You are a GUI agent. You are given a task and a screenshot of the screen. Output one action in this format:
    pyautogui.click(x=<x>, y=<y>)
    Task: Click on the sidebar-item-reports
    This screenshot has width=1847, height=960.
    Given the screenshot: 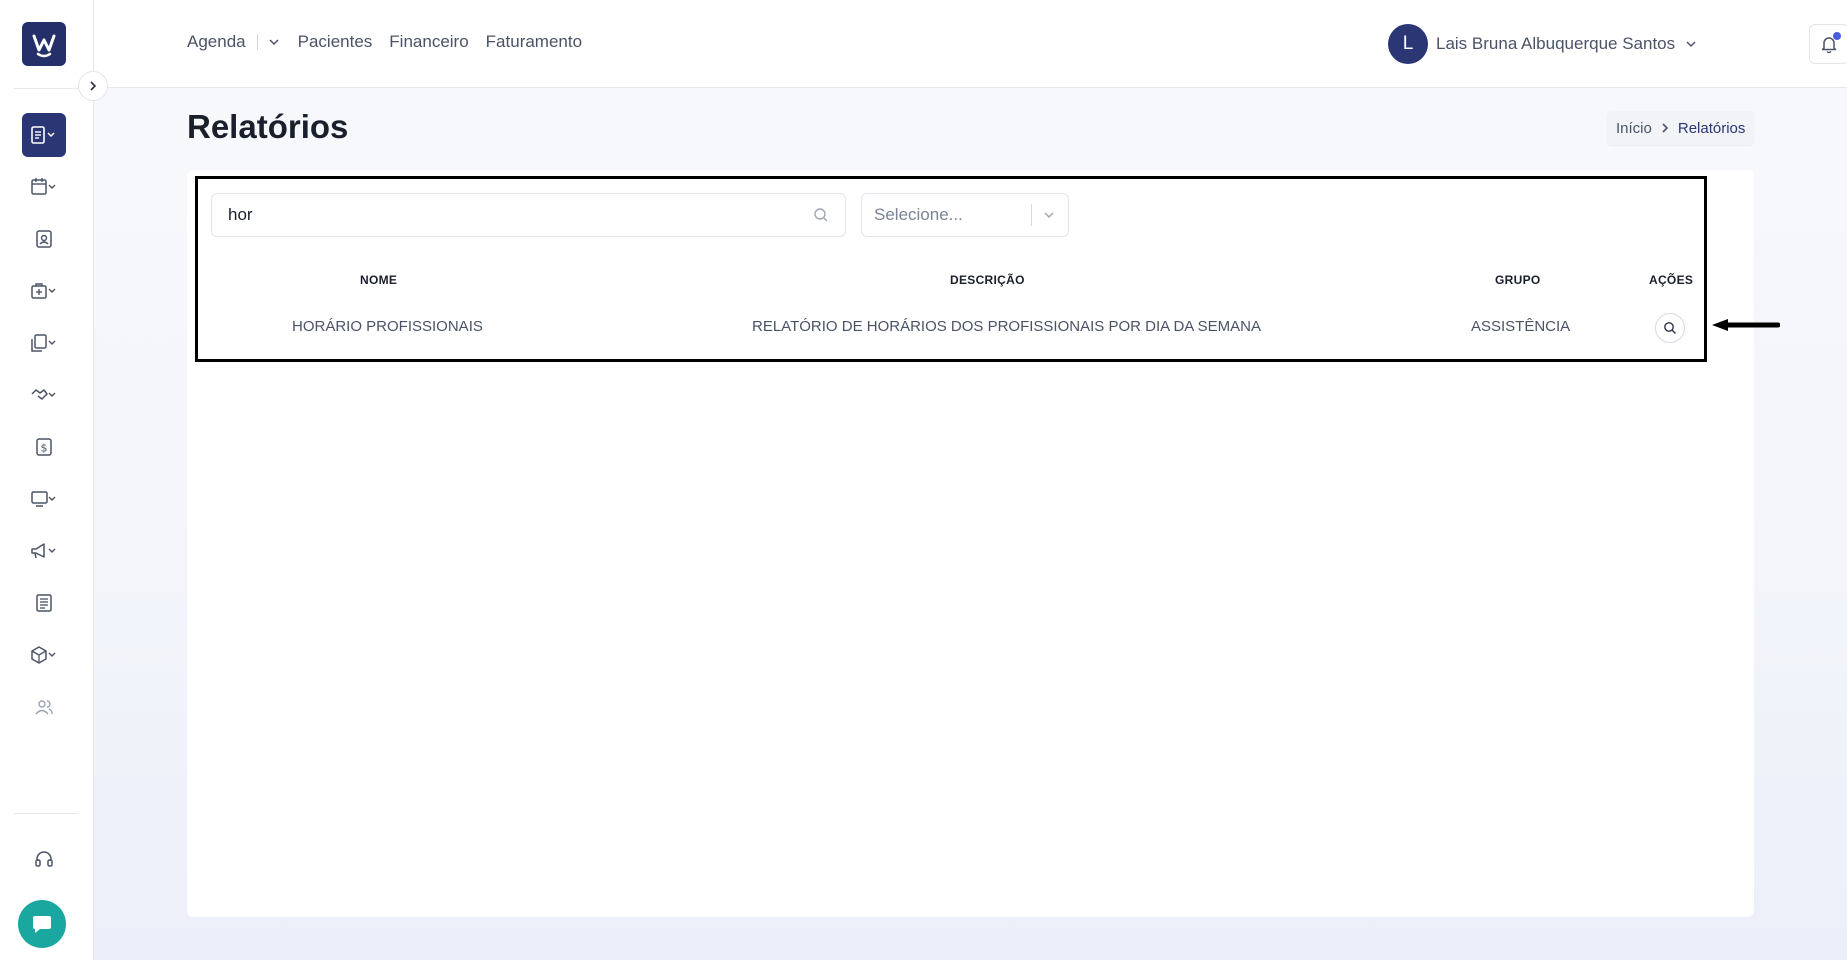 What is the action you would take?
    pyautogui.click(x=44, y=135)
    